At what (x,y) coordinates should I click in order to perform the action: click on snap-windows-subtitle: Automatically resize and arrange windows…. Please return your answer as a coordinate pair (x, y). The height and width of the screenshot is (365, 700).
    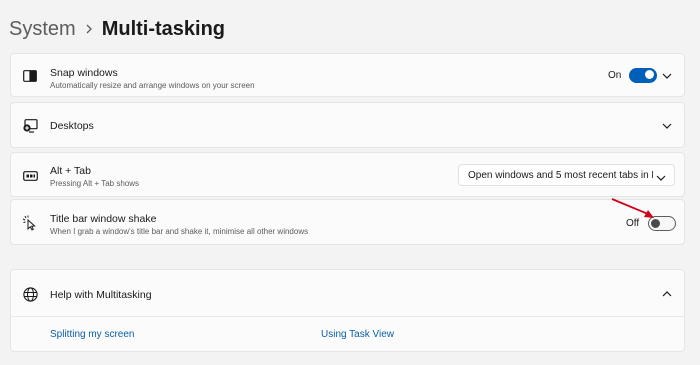
    Looking at the image, I should click on (152, 85).